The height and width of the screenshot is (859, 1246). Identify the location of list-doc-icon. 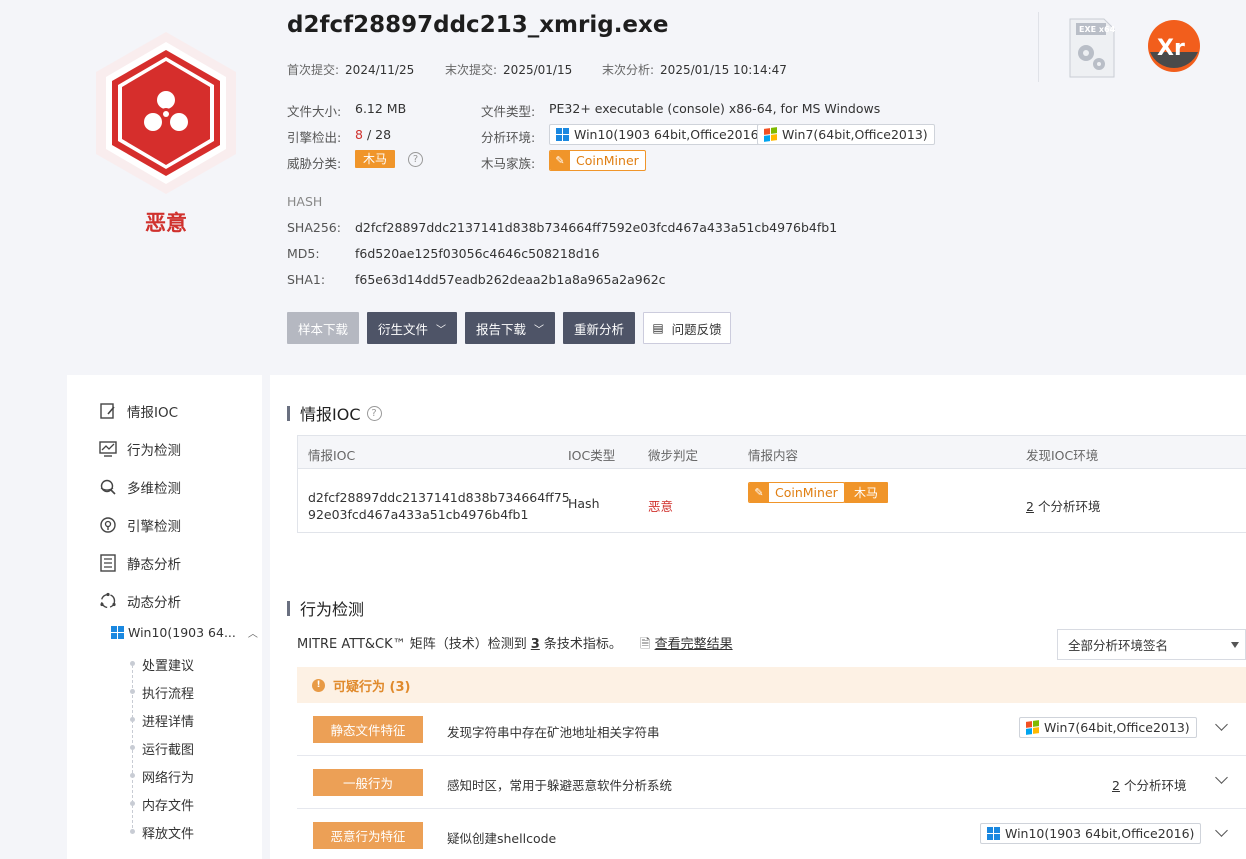
(108, 563).